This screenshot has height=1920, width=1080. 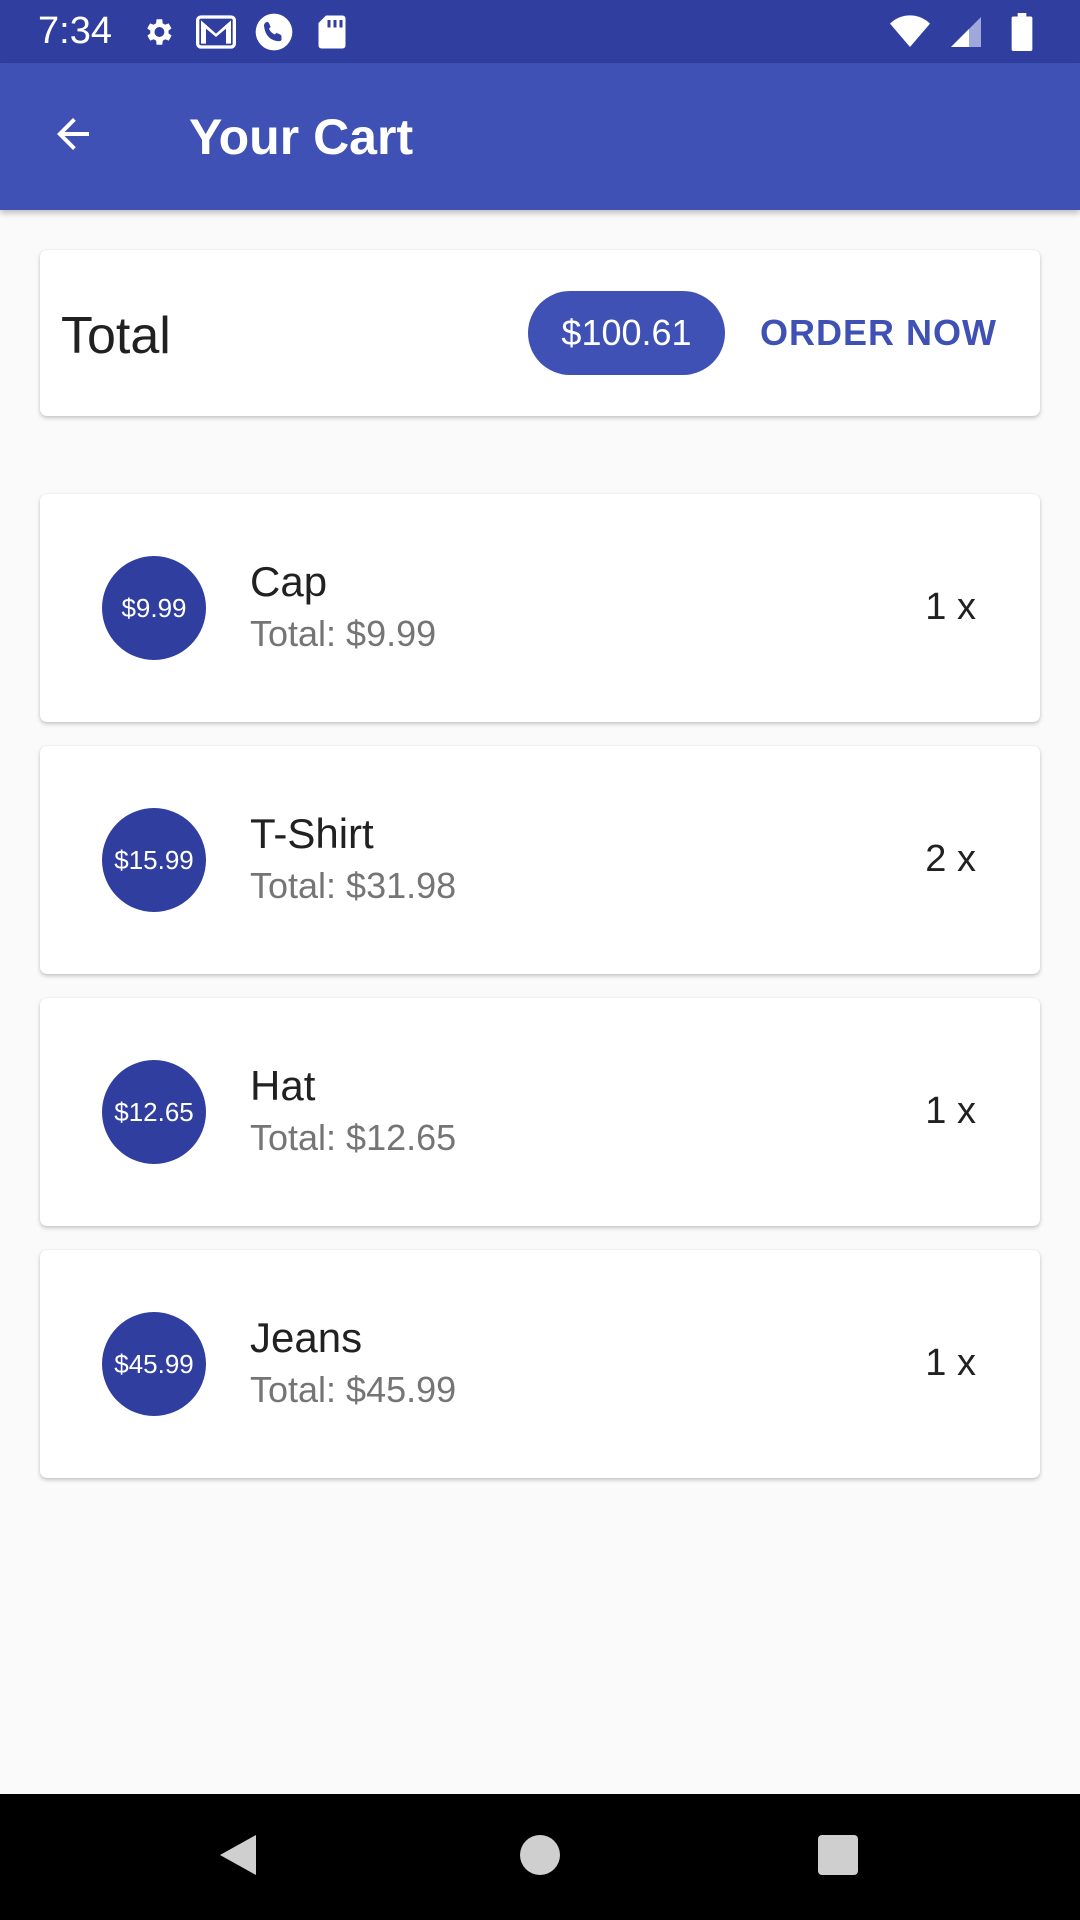 What do you see at coordinates (885, 333) in the screenshot?
I see `order-now-button: ORDER NOW` at bounding box center [885, 333].